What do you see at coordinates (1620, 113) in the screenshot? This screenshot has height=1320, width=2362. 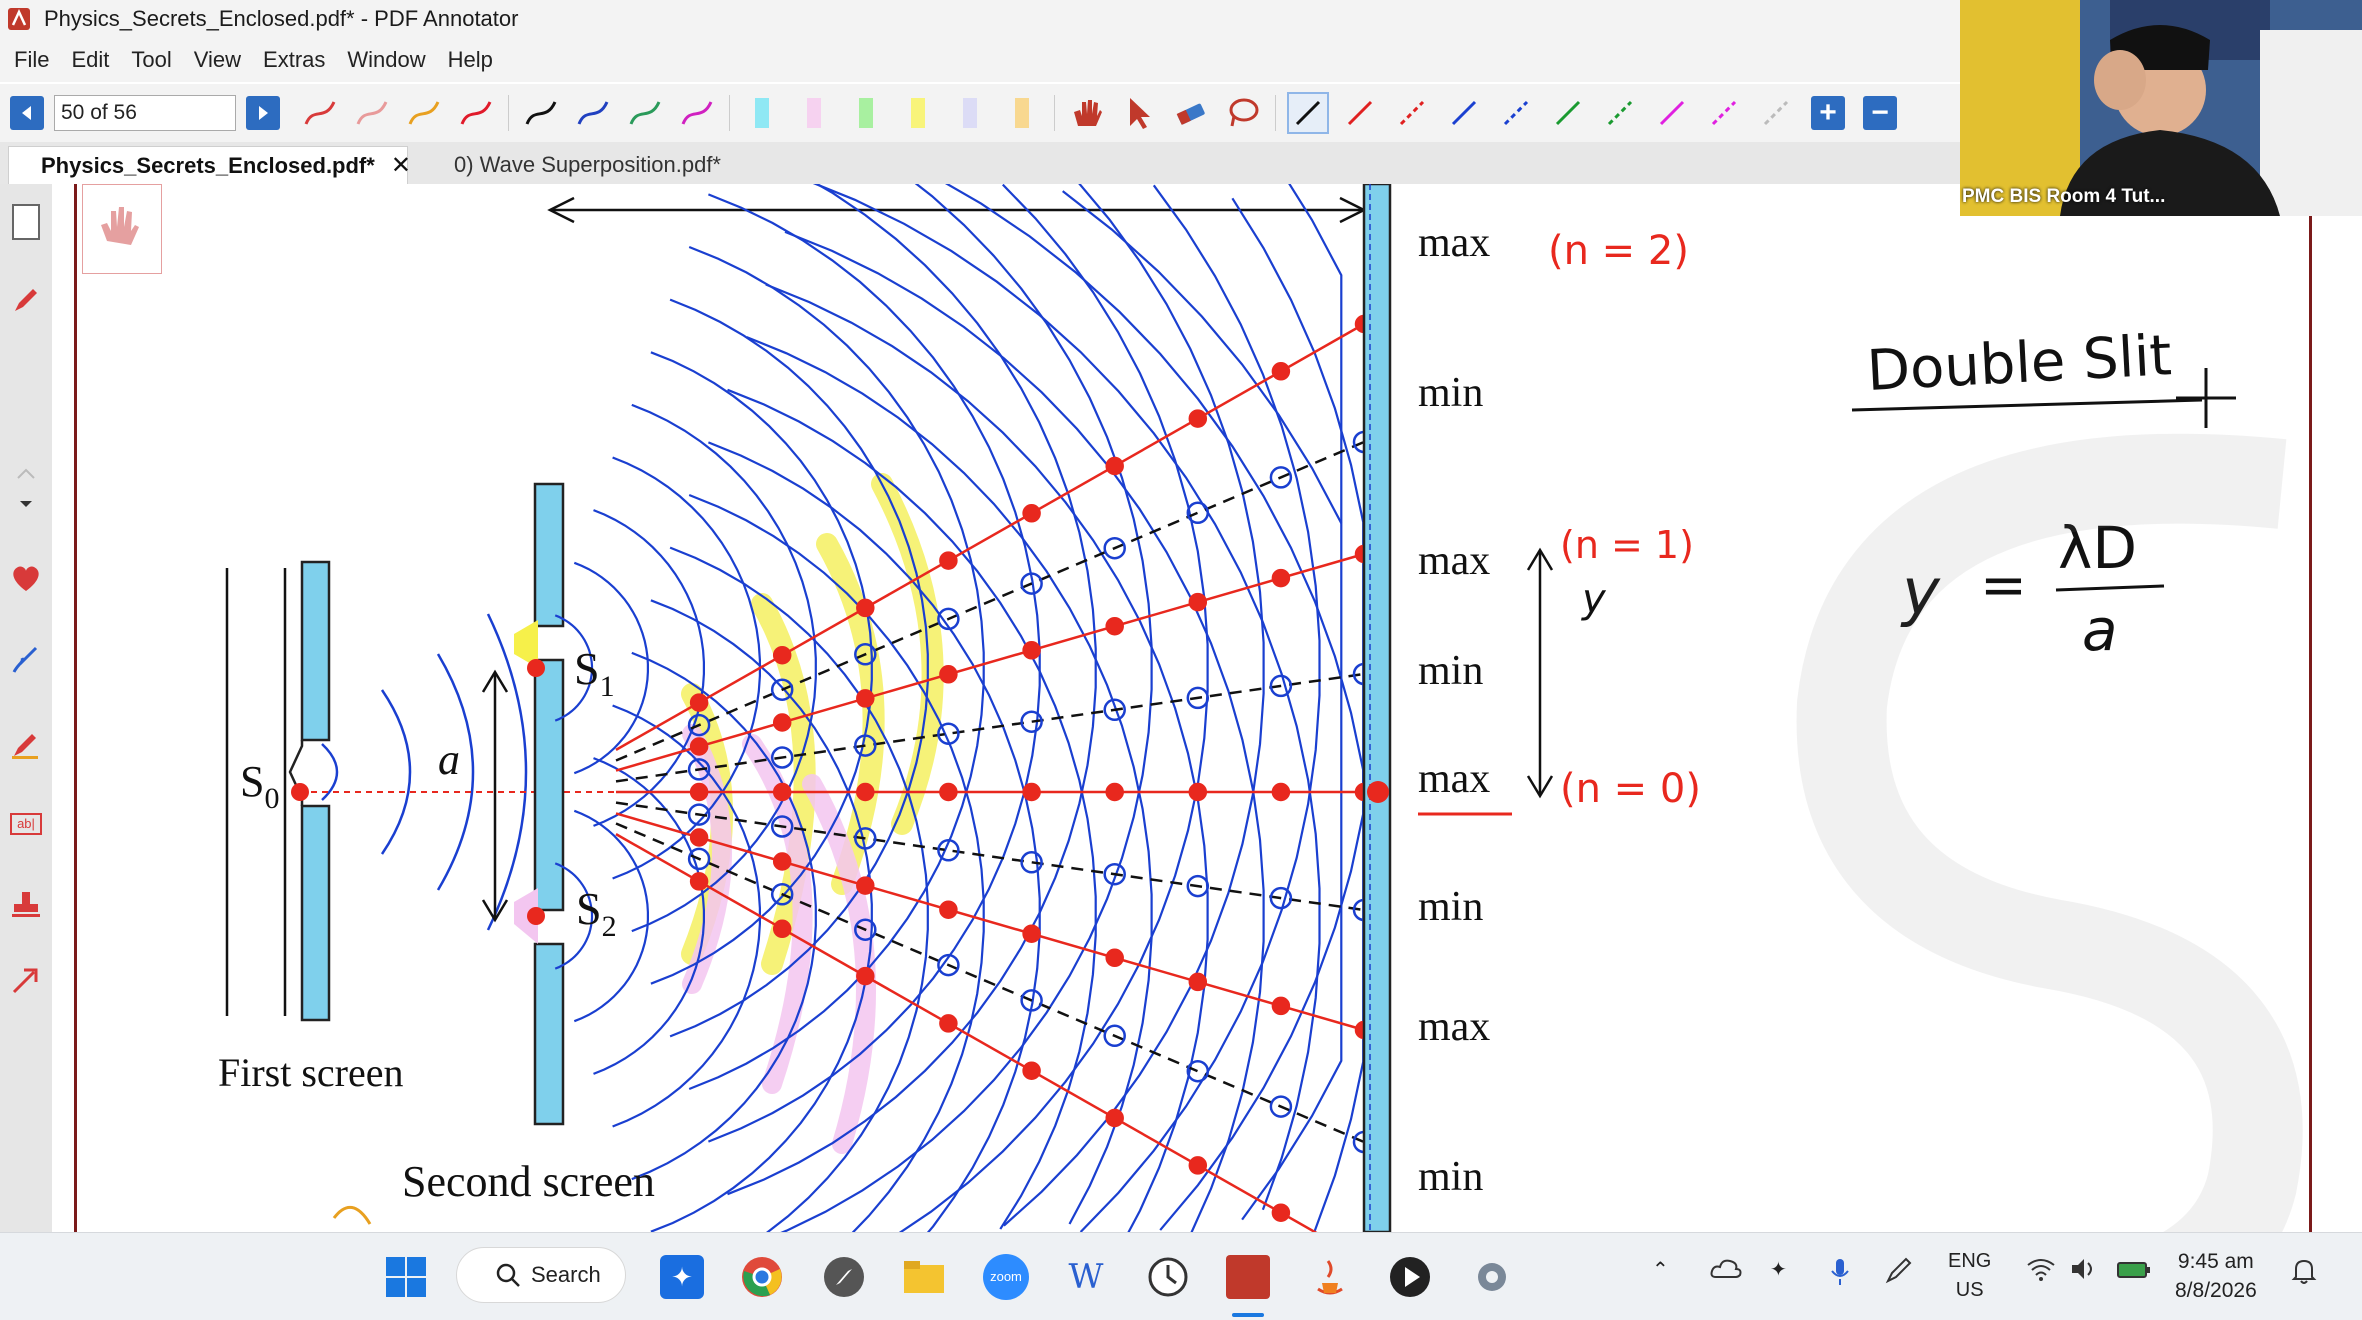 I see `line-green-dashed-icon` at bounding box center [1620, 113].